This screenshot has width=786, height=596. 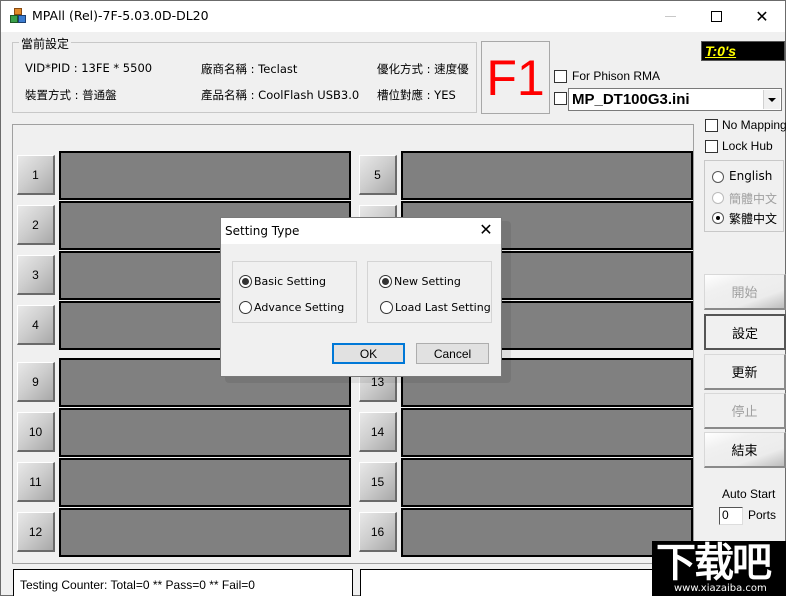 What do you see at coordinates (718, 218) in the screenshot?
I see `language-radio-traditional-chinese` at bounding box center [718, 218].